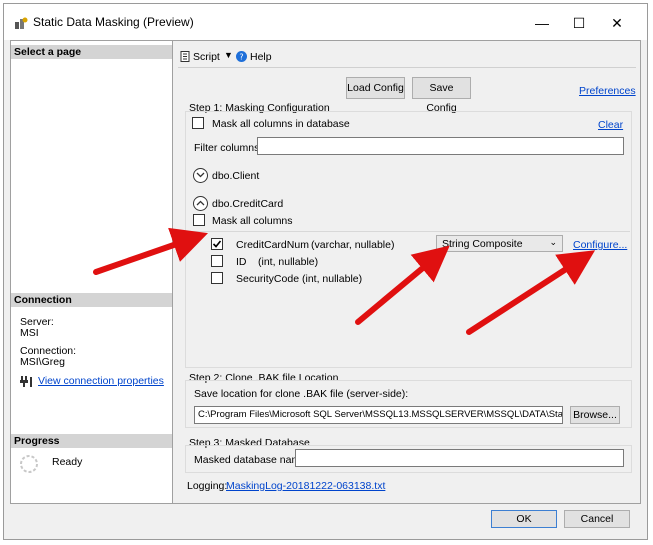 The image size is (653, 545). What do you see at coordinates (252, 221) in the screenshot?
I see `mask-all-columns-label: Mask all columns` at bounding box center [252, 221].